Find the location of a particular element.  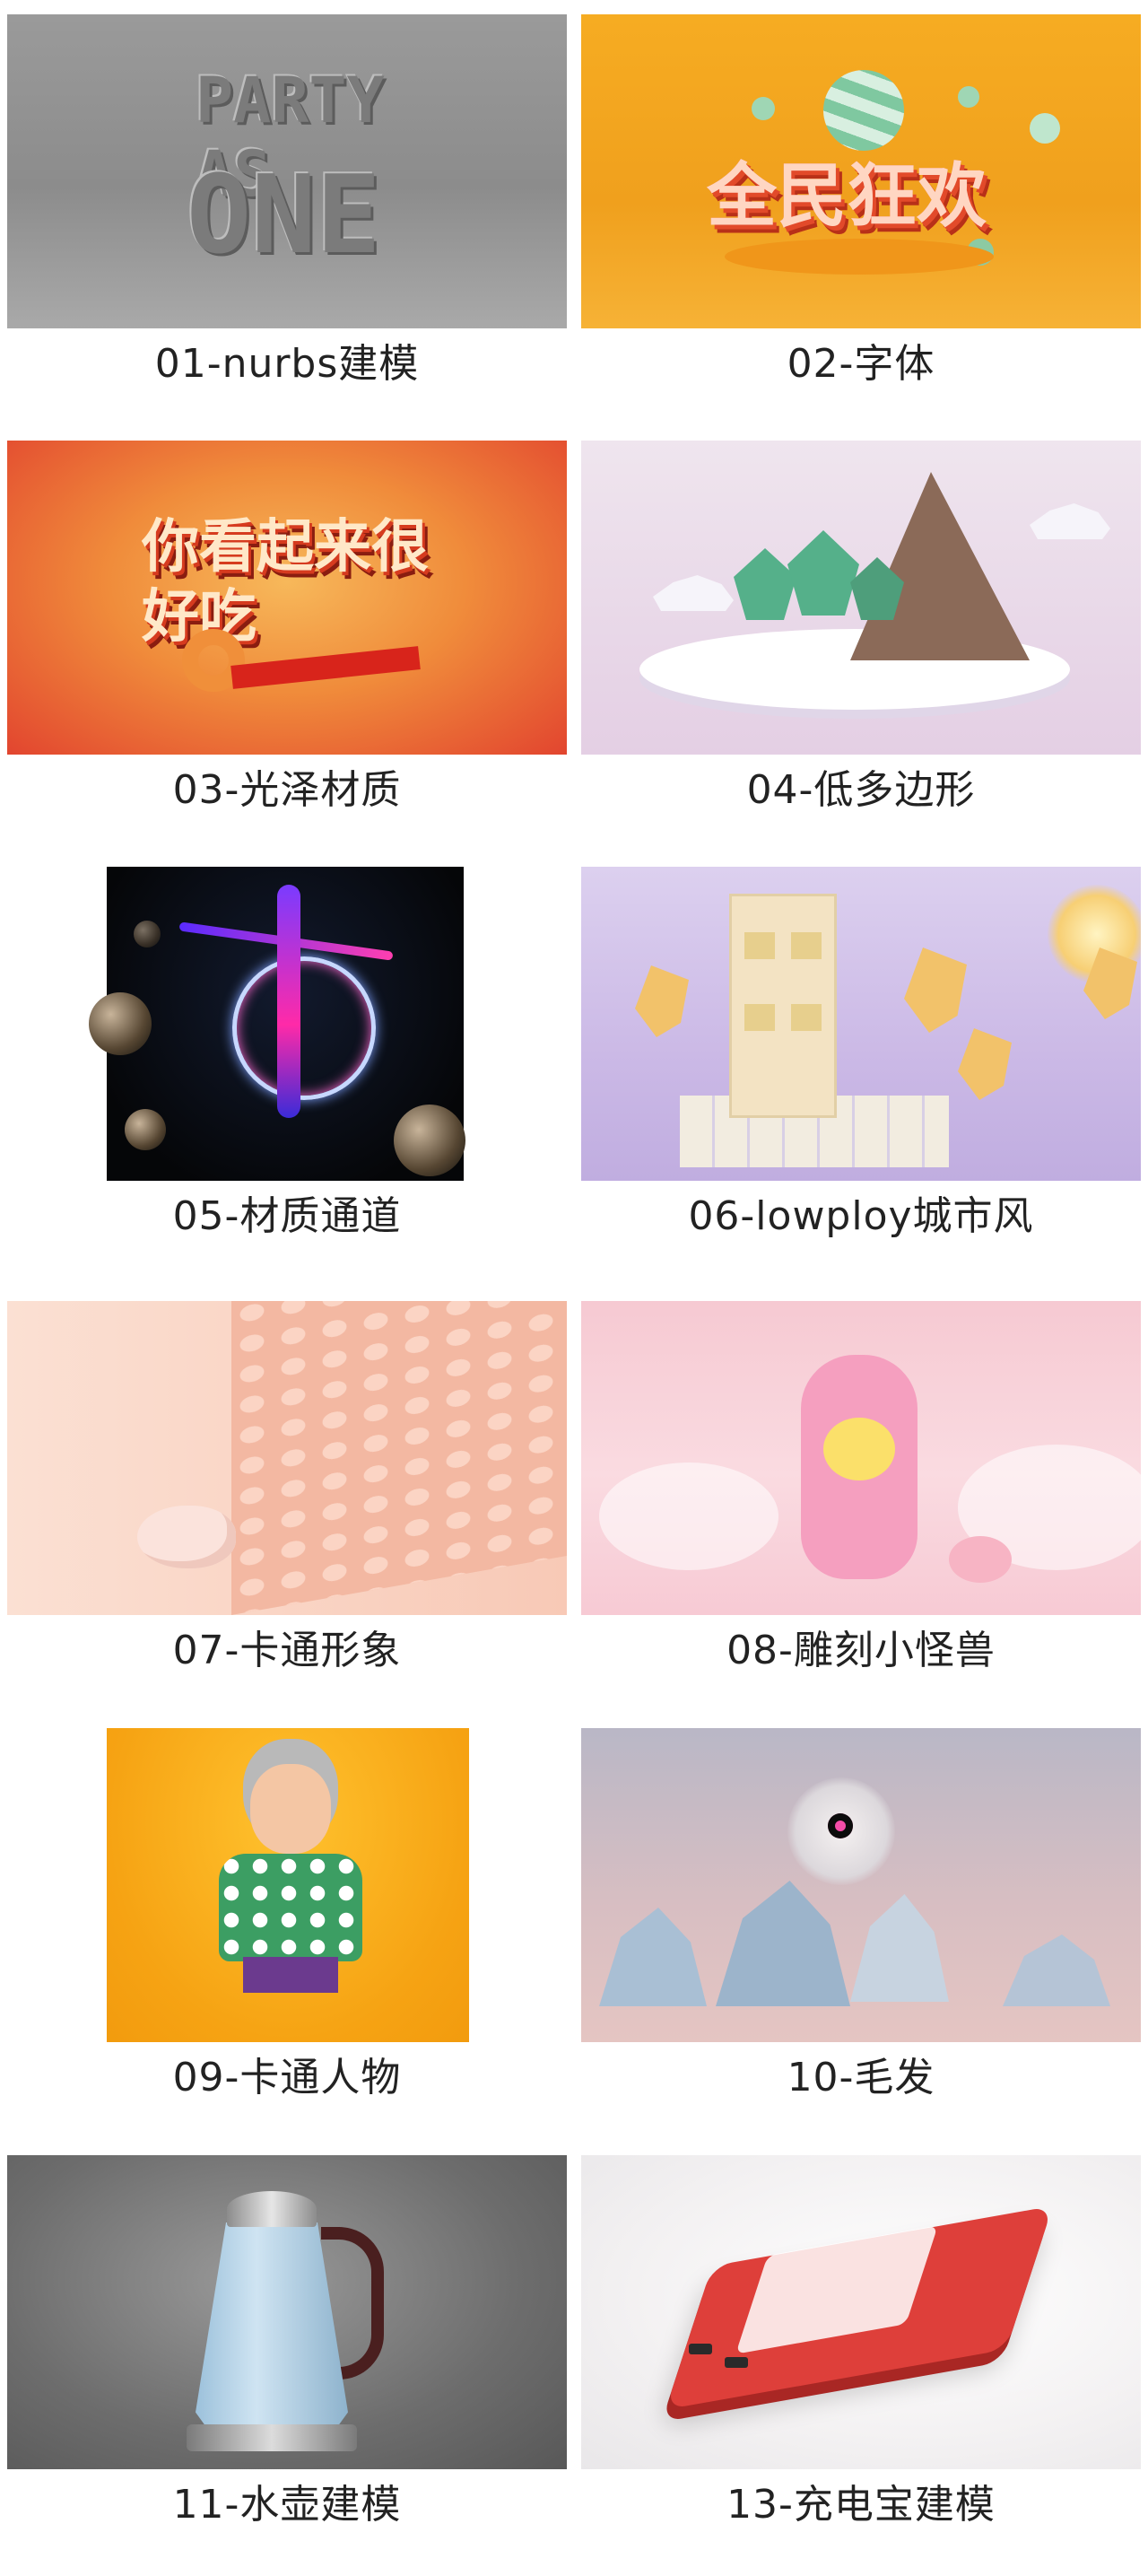

thumbnail-nurbs-logo: PARTY AS ONE is located at coordinates (287, 171).